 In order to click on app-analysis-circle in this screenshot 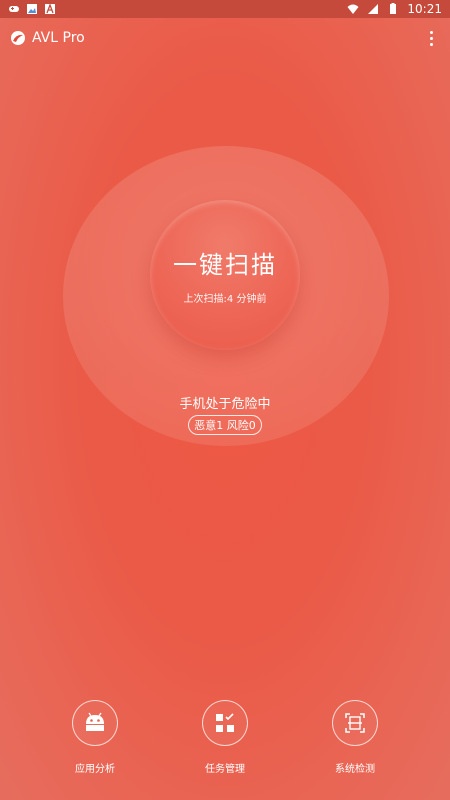, I will do `click(95, 723)`.